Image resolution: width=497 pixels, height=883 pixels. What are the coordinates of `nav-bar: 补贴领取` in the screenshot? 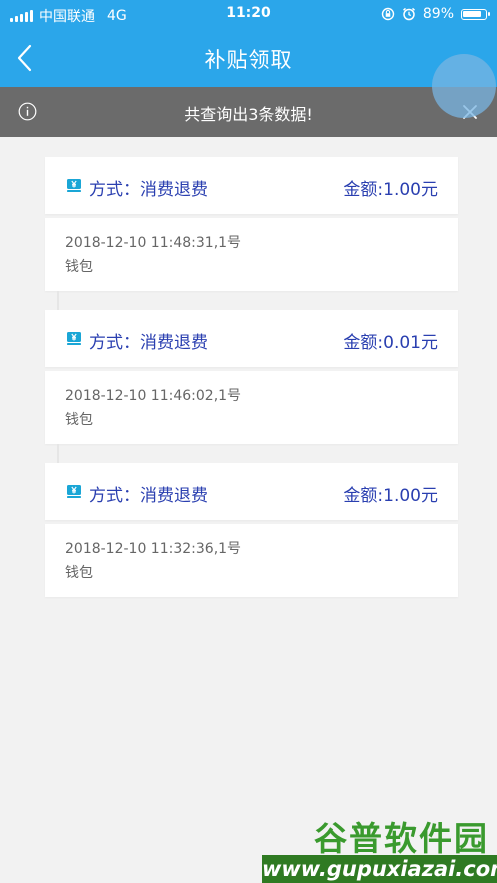 It's located at (248, 58).